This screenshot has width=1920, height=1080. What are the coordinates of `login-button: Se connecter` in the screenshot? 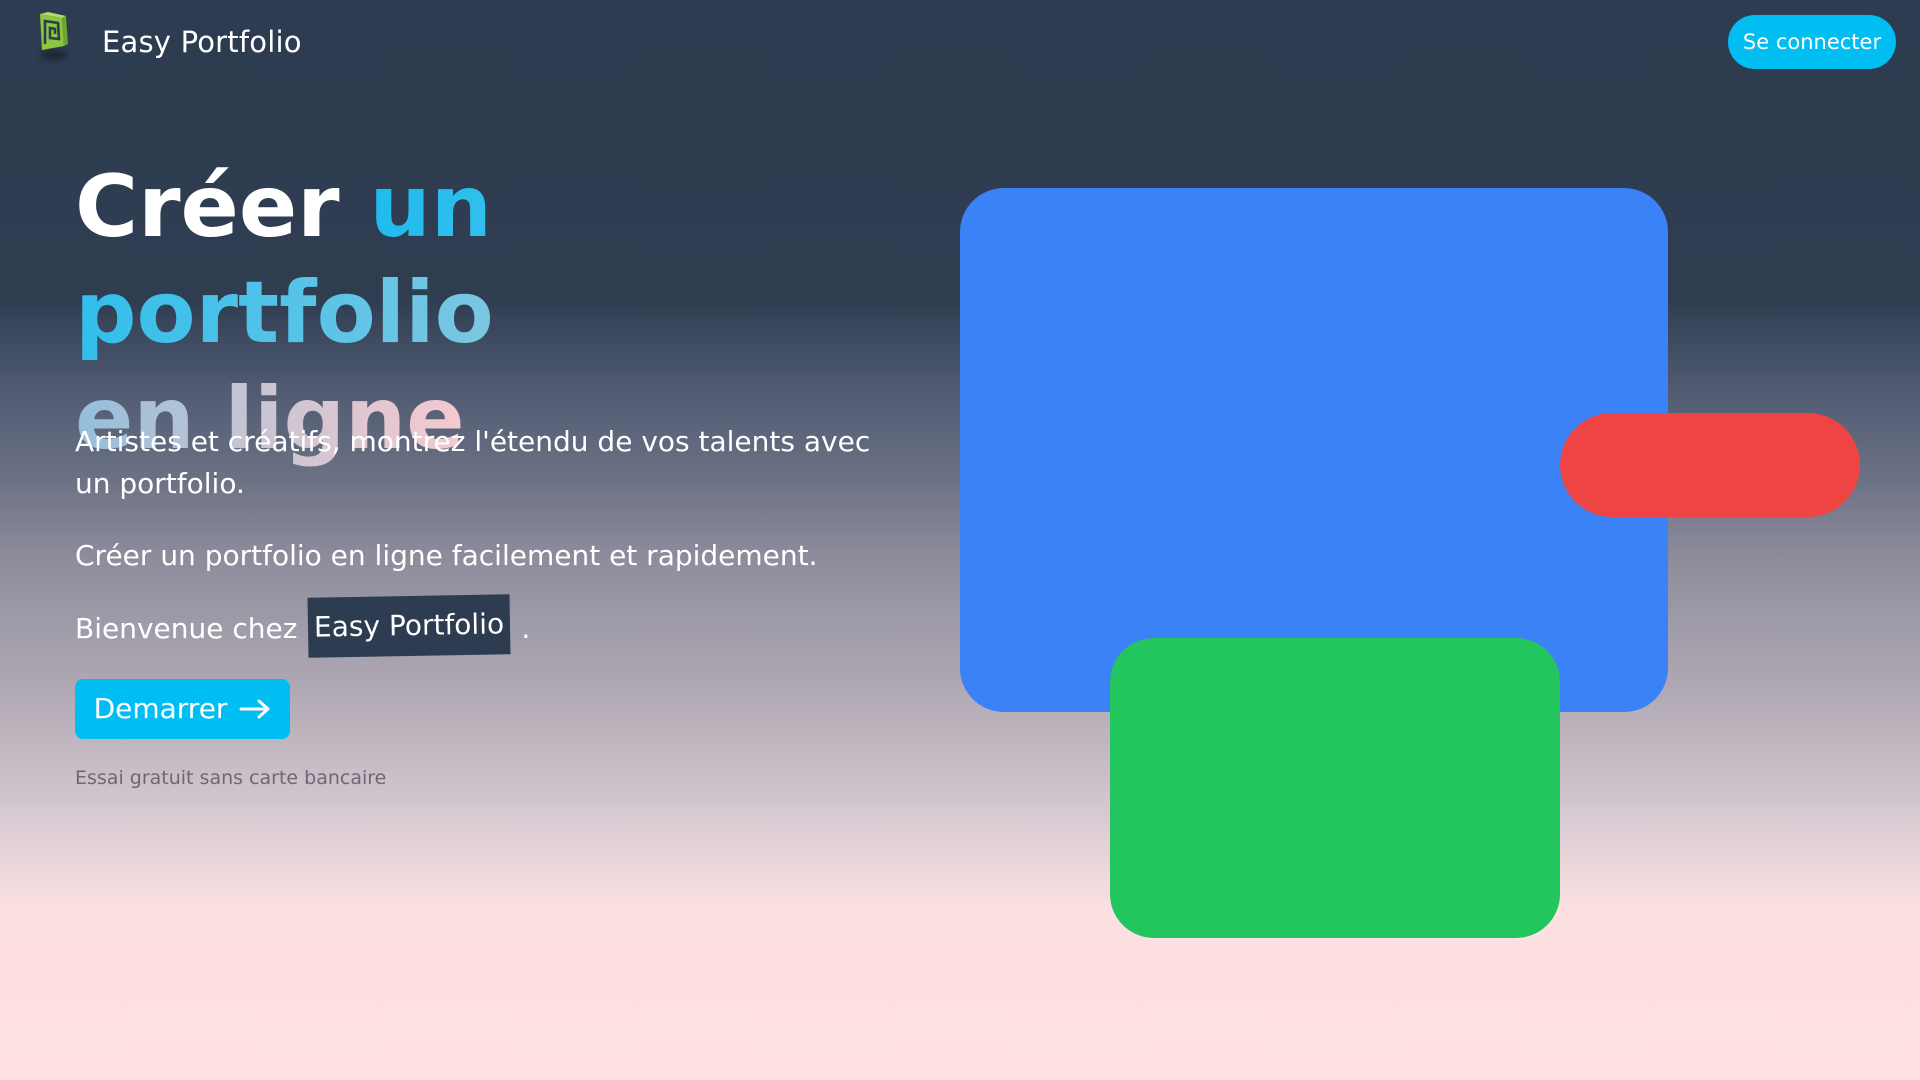 It's located at (1812, 42).